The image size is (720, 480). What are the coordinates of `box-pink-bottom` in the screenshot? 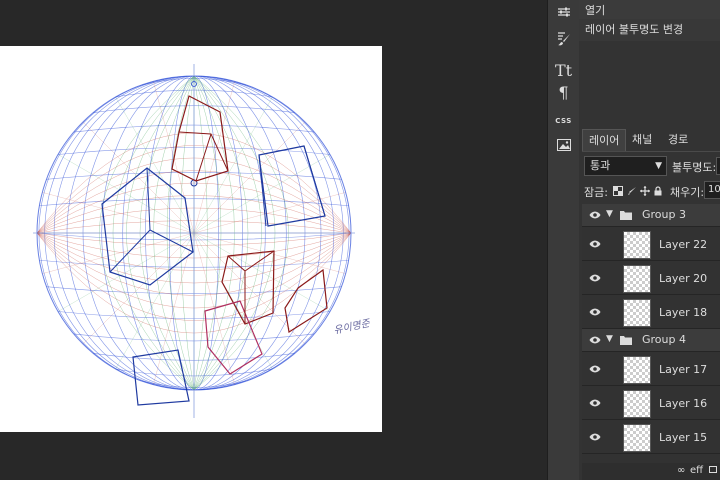 It's located at (233, 337).